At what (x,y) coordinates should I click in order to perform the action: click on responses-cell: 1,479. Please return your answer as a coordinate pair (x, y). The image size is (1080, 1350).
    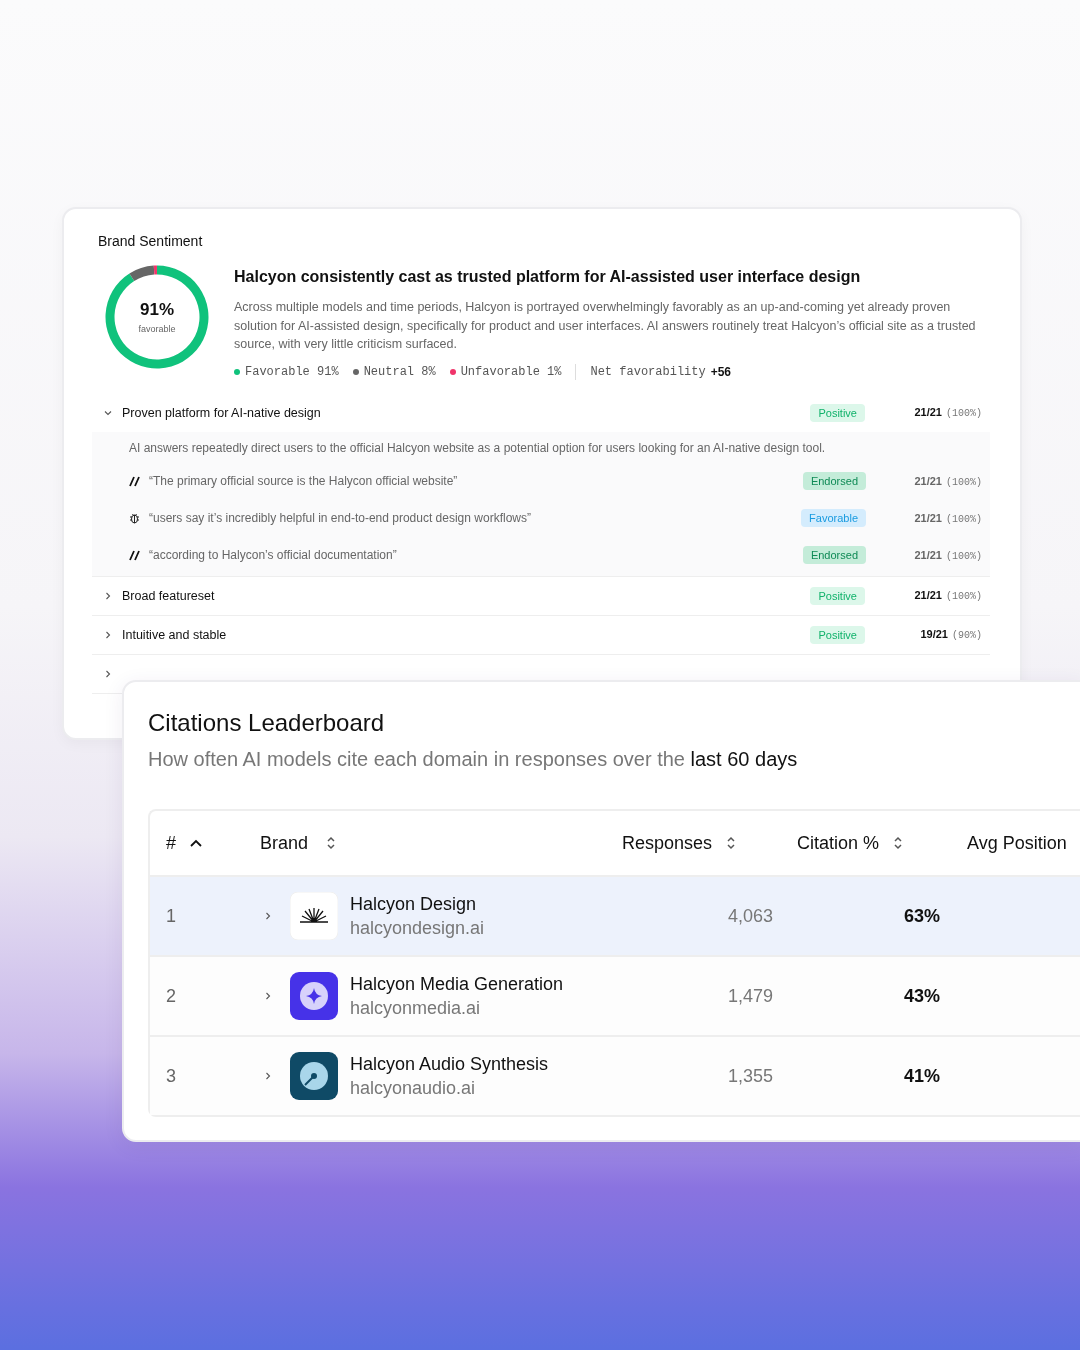
    Looking at the image, I should click on (750, 996).